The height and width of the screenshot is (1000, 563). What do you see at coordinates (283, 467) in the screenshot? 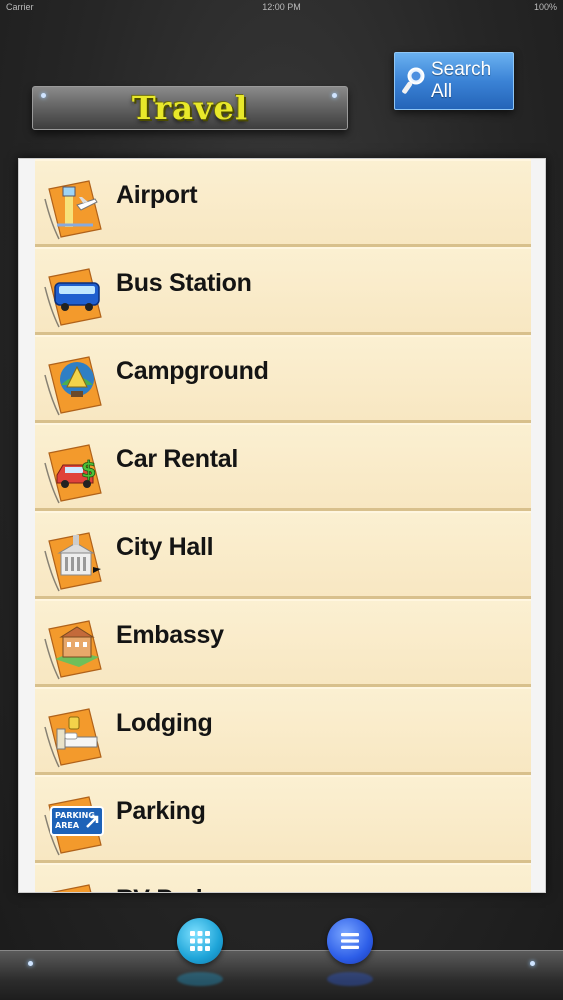
I see `category-row-car-rental: $ Car Rental` at bounding box center [283, 467].